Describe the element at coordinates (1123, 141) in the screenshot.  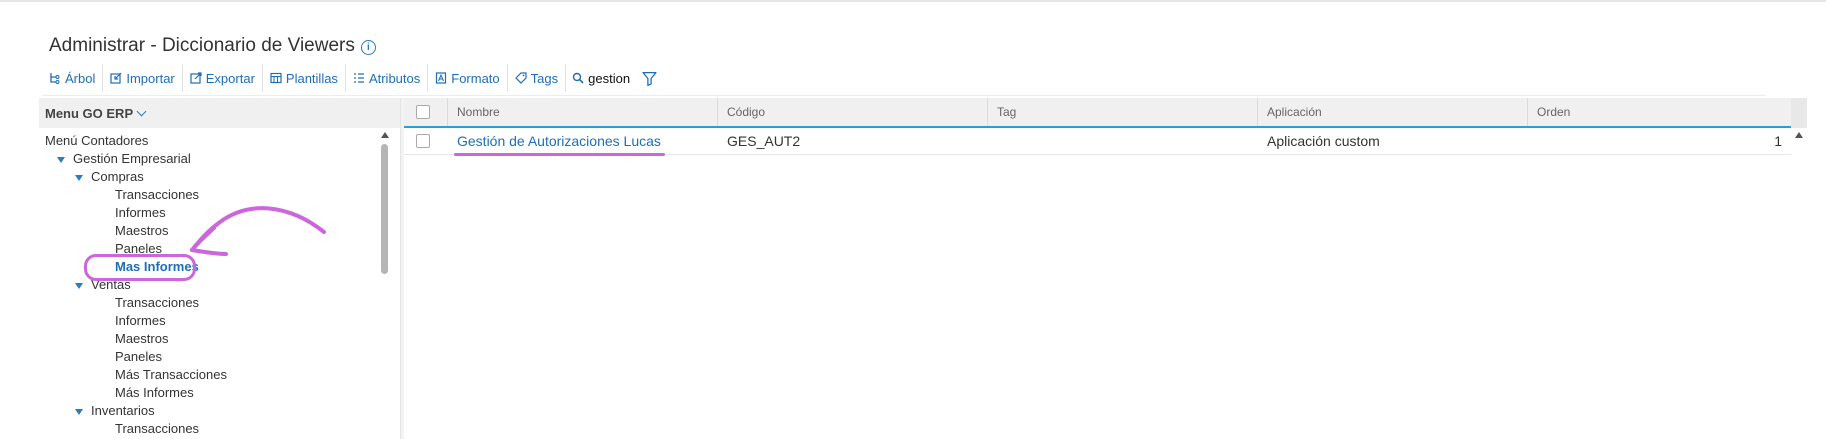
I see `cell-tag` at that location.